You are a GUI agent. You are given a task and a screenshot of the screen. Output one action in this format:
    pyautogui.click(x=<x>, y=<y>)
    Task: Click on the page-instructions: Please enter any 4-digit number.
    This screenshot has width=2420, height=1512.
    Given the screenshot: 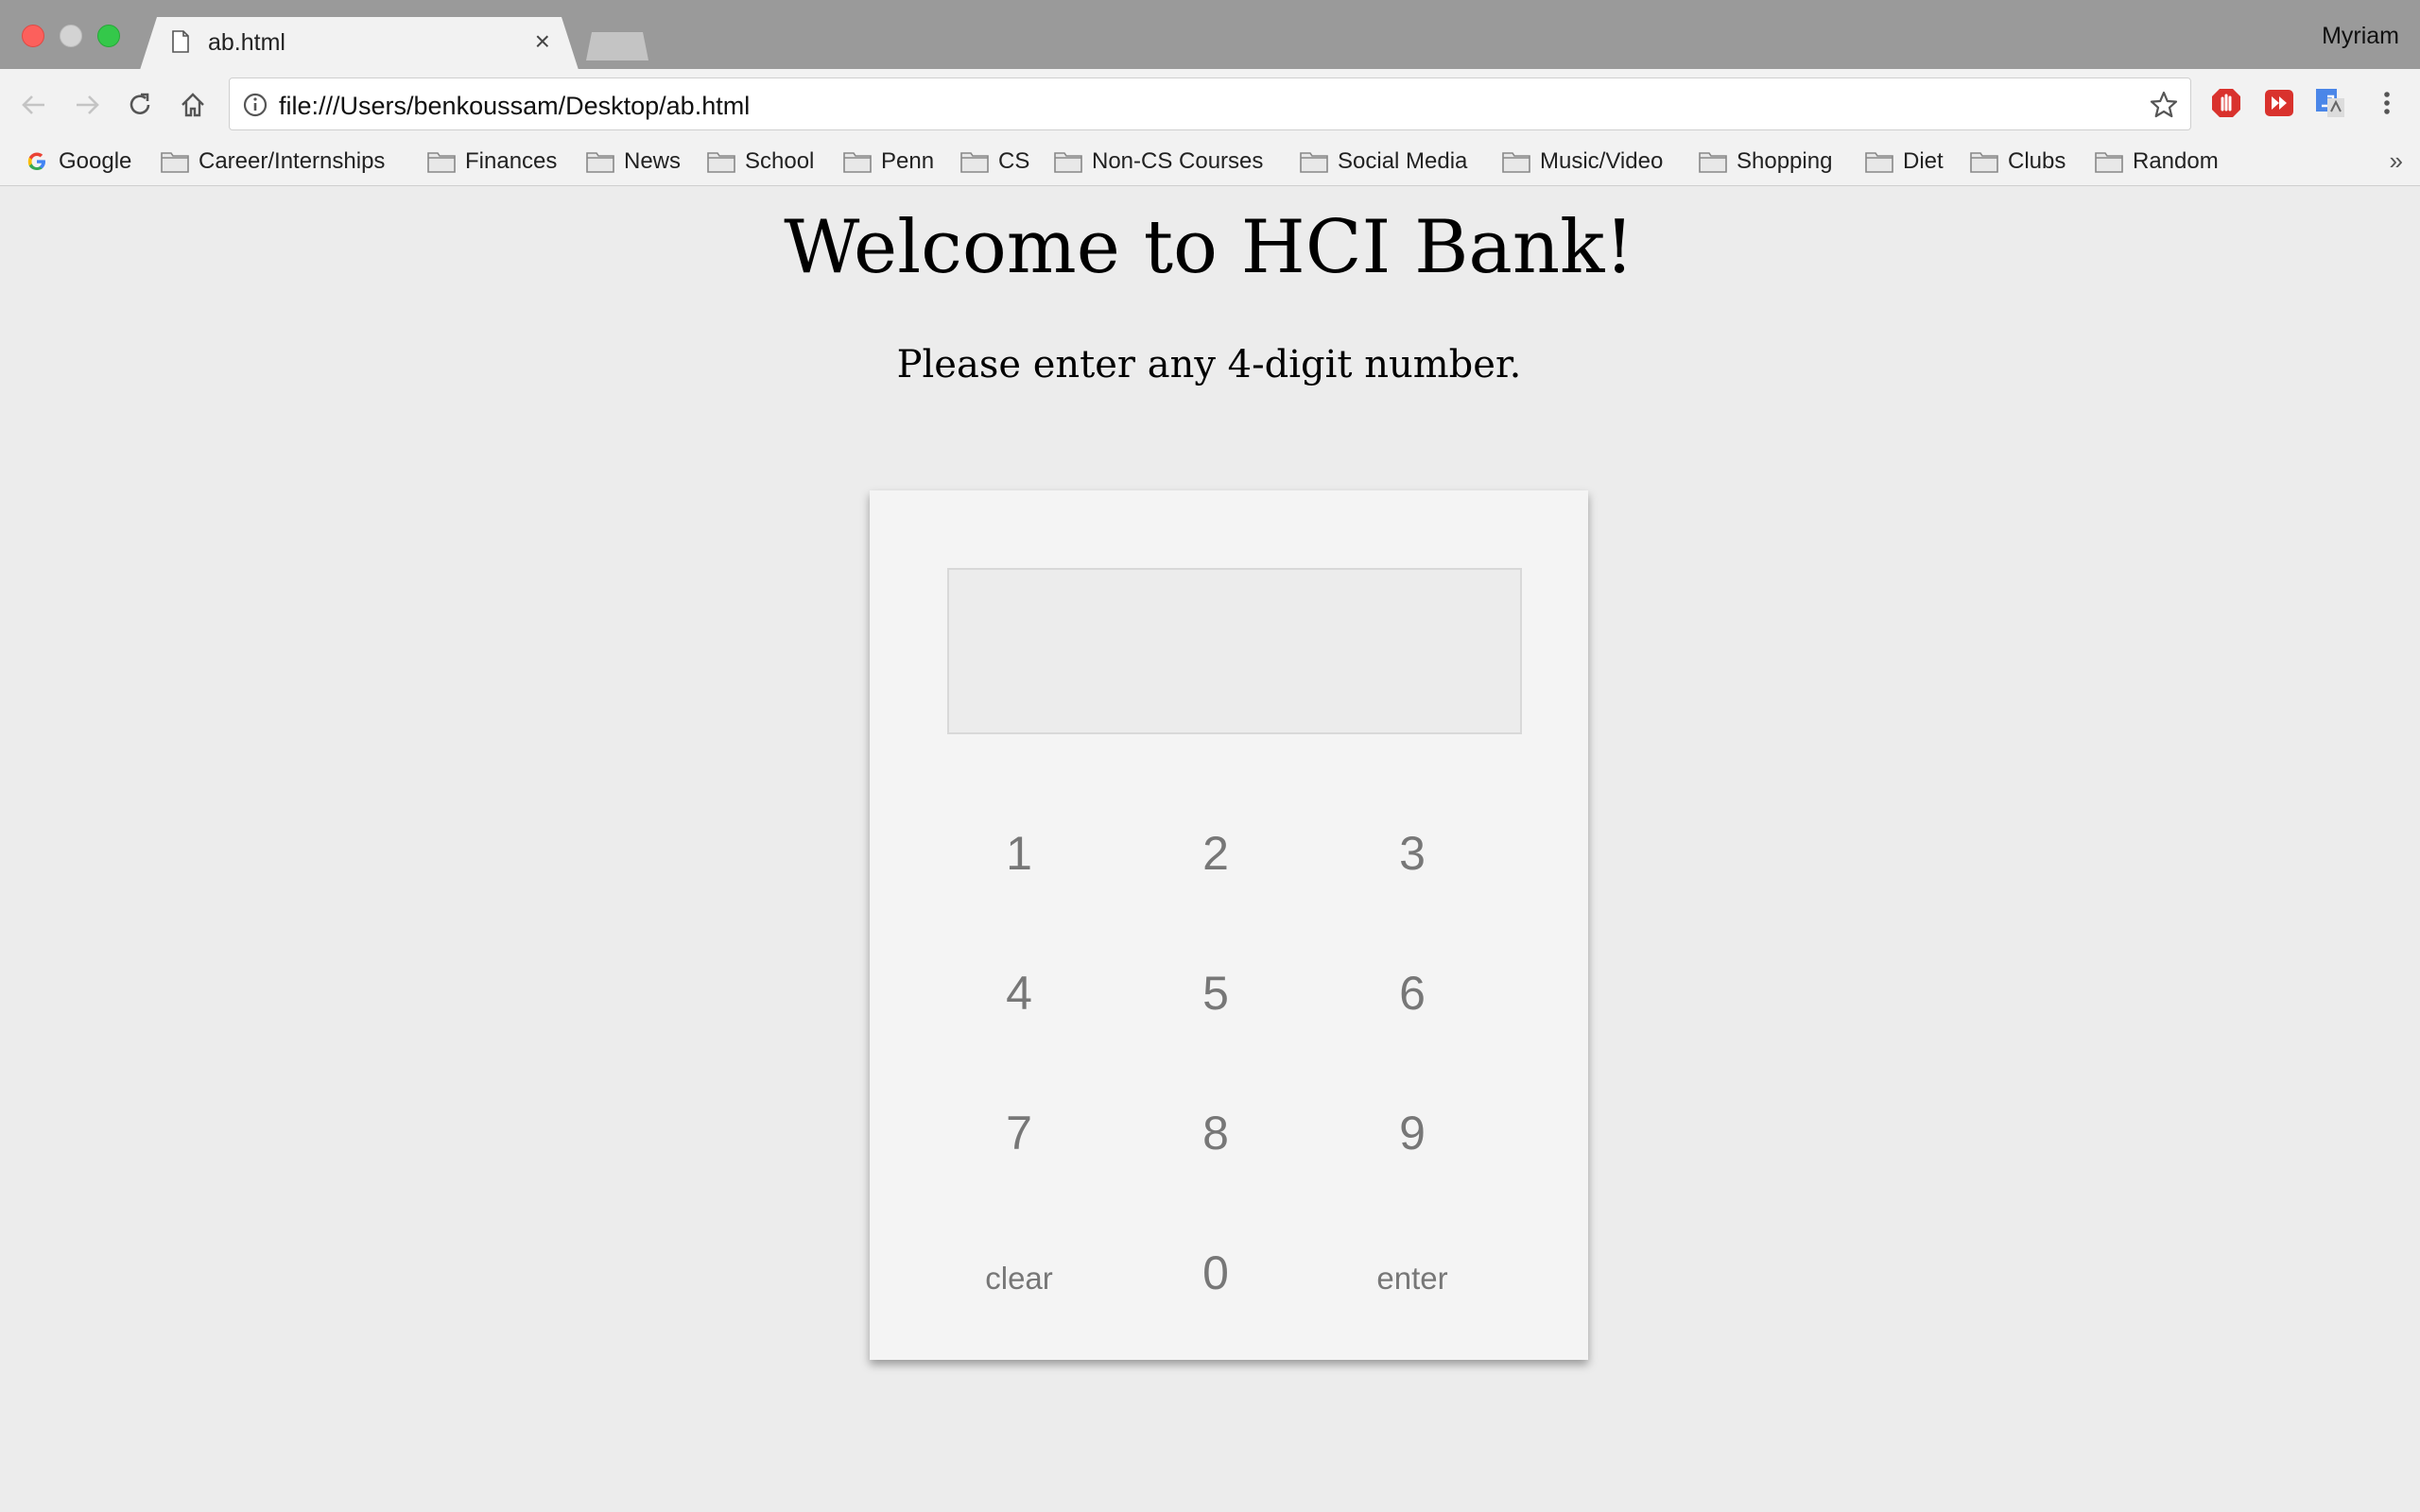 What is the action you would take?
    pyautogui.click(x=1209, y=365)
    